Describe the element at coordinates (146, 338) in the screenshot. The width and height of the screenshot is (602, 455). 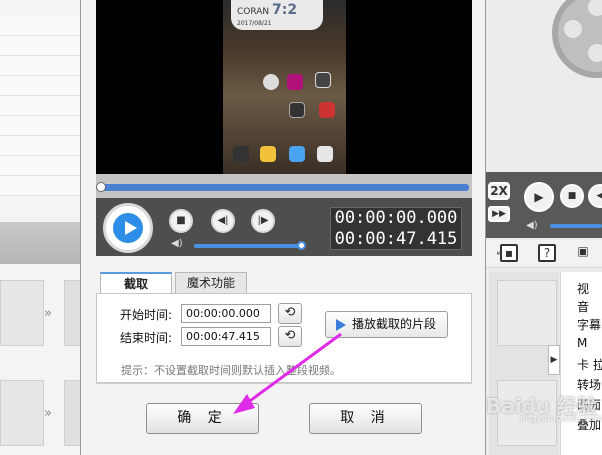
I see `end-time-label: 结束时间:` at that location.